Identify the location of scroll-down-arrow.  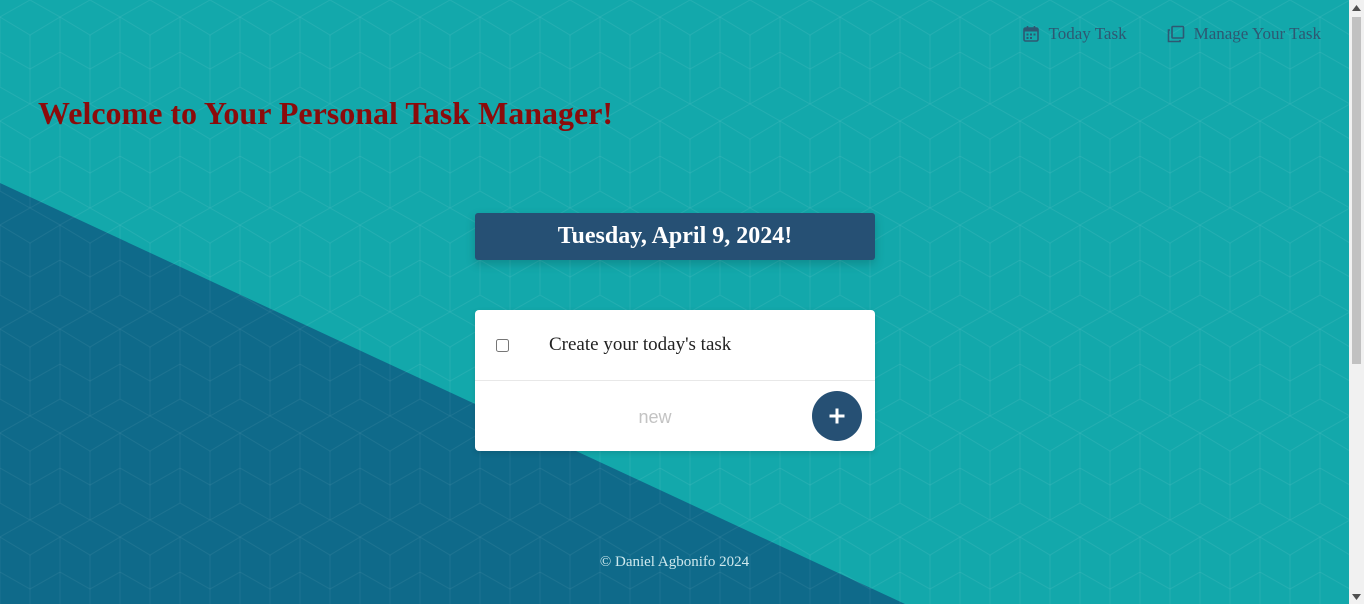
(1356, 596).